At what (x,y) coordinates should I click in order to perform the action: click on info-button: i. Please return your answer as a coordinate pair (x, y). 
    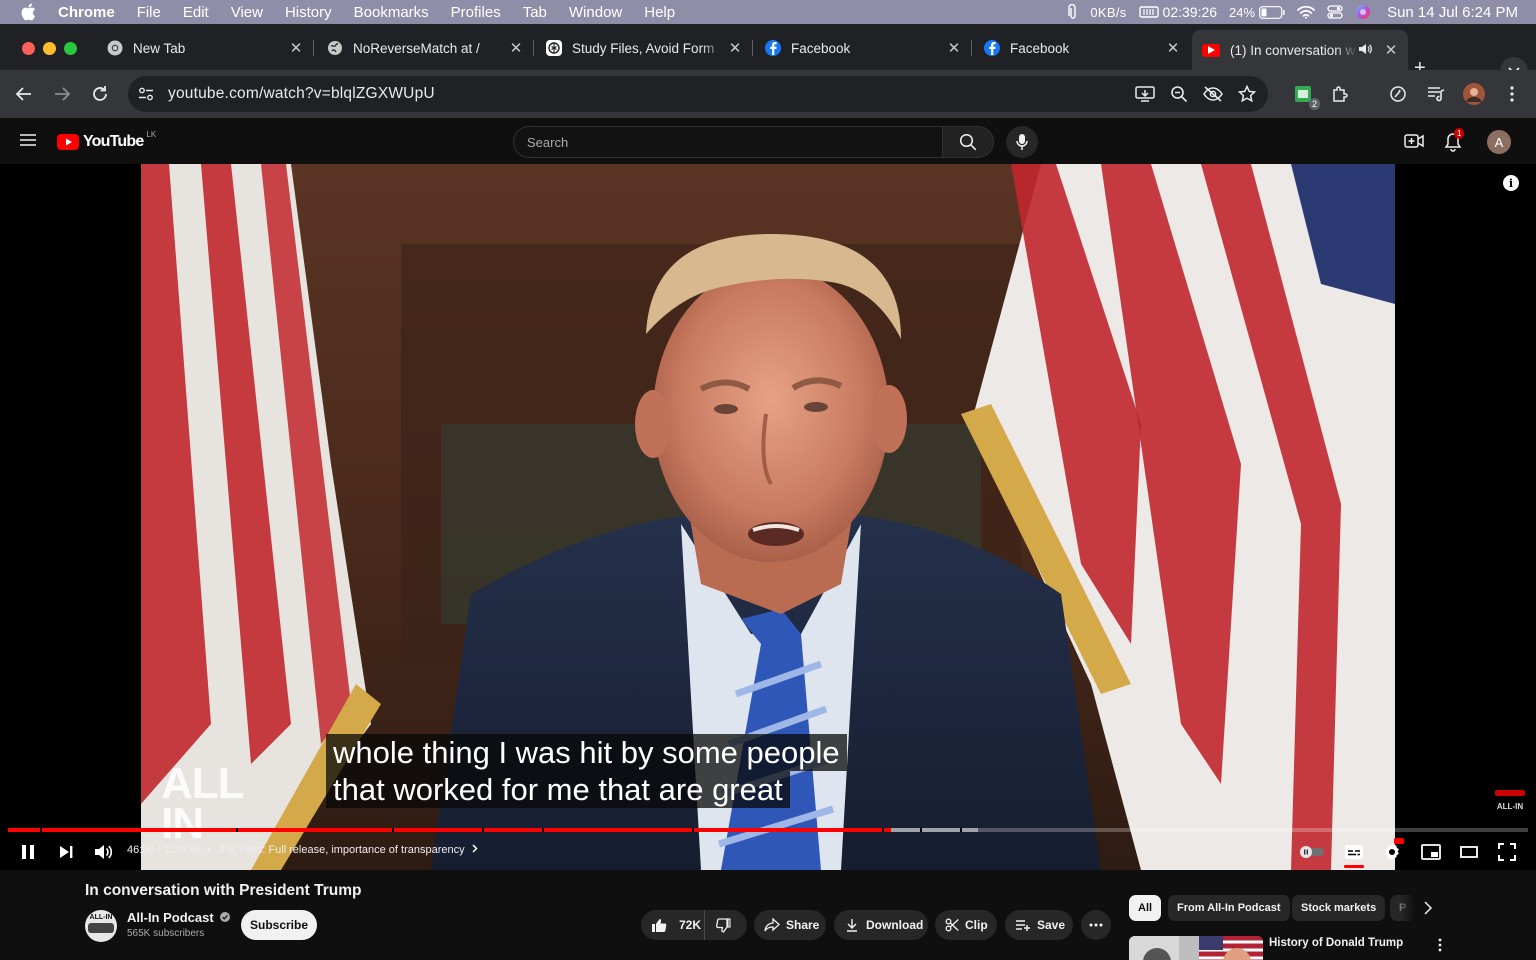
    Looking at the image, I should click on (1511, 183).